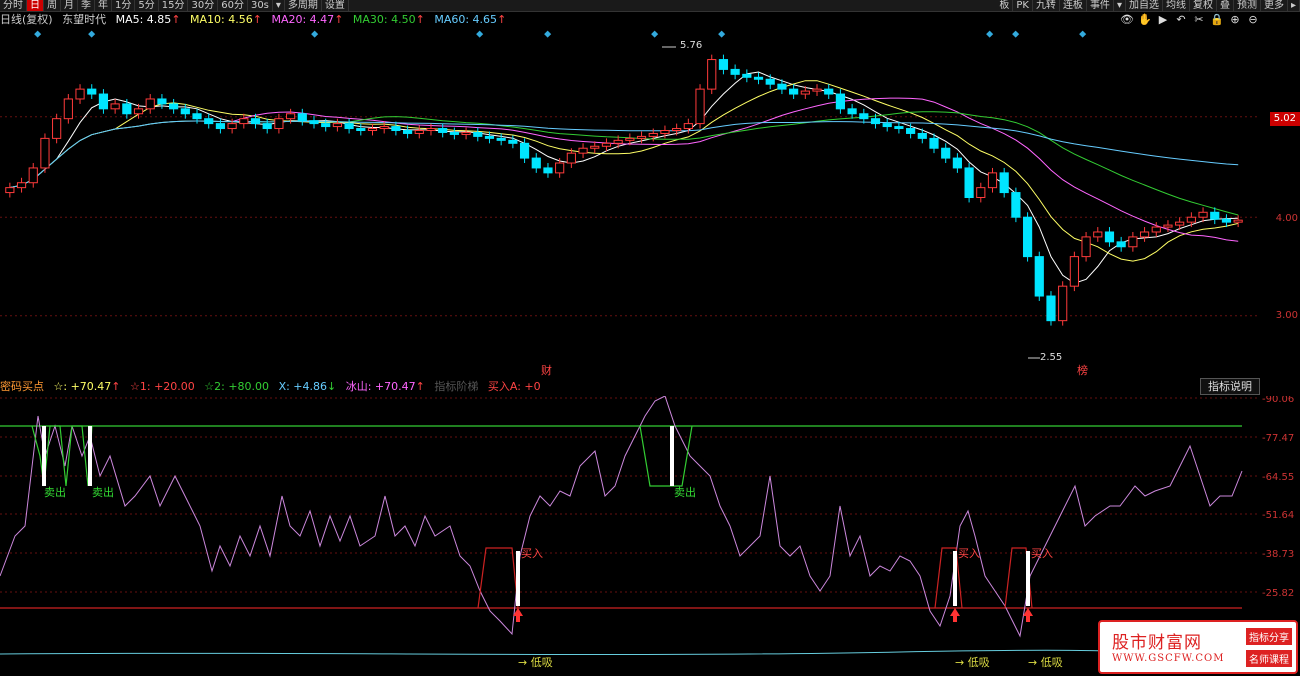  I want to click on tool-tab: 复权, so click(1203, 5).